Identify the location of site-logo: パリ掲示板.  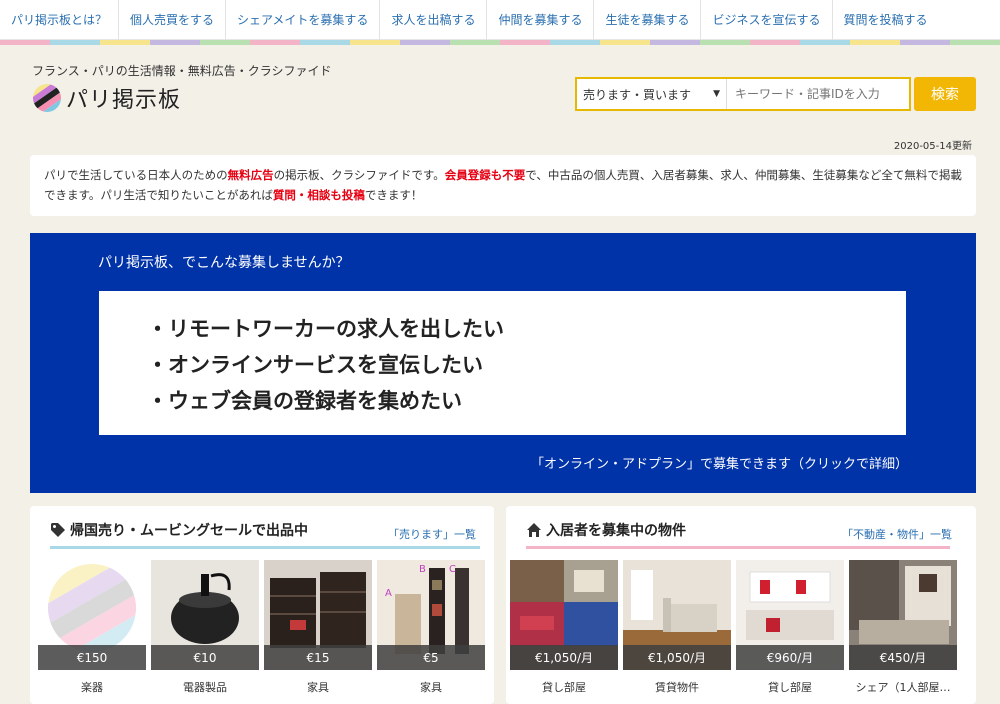
(106, 98).